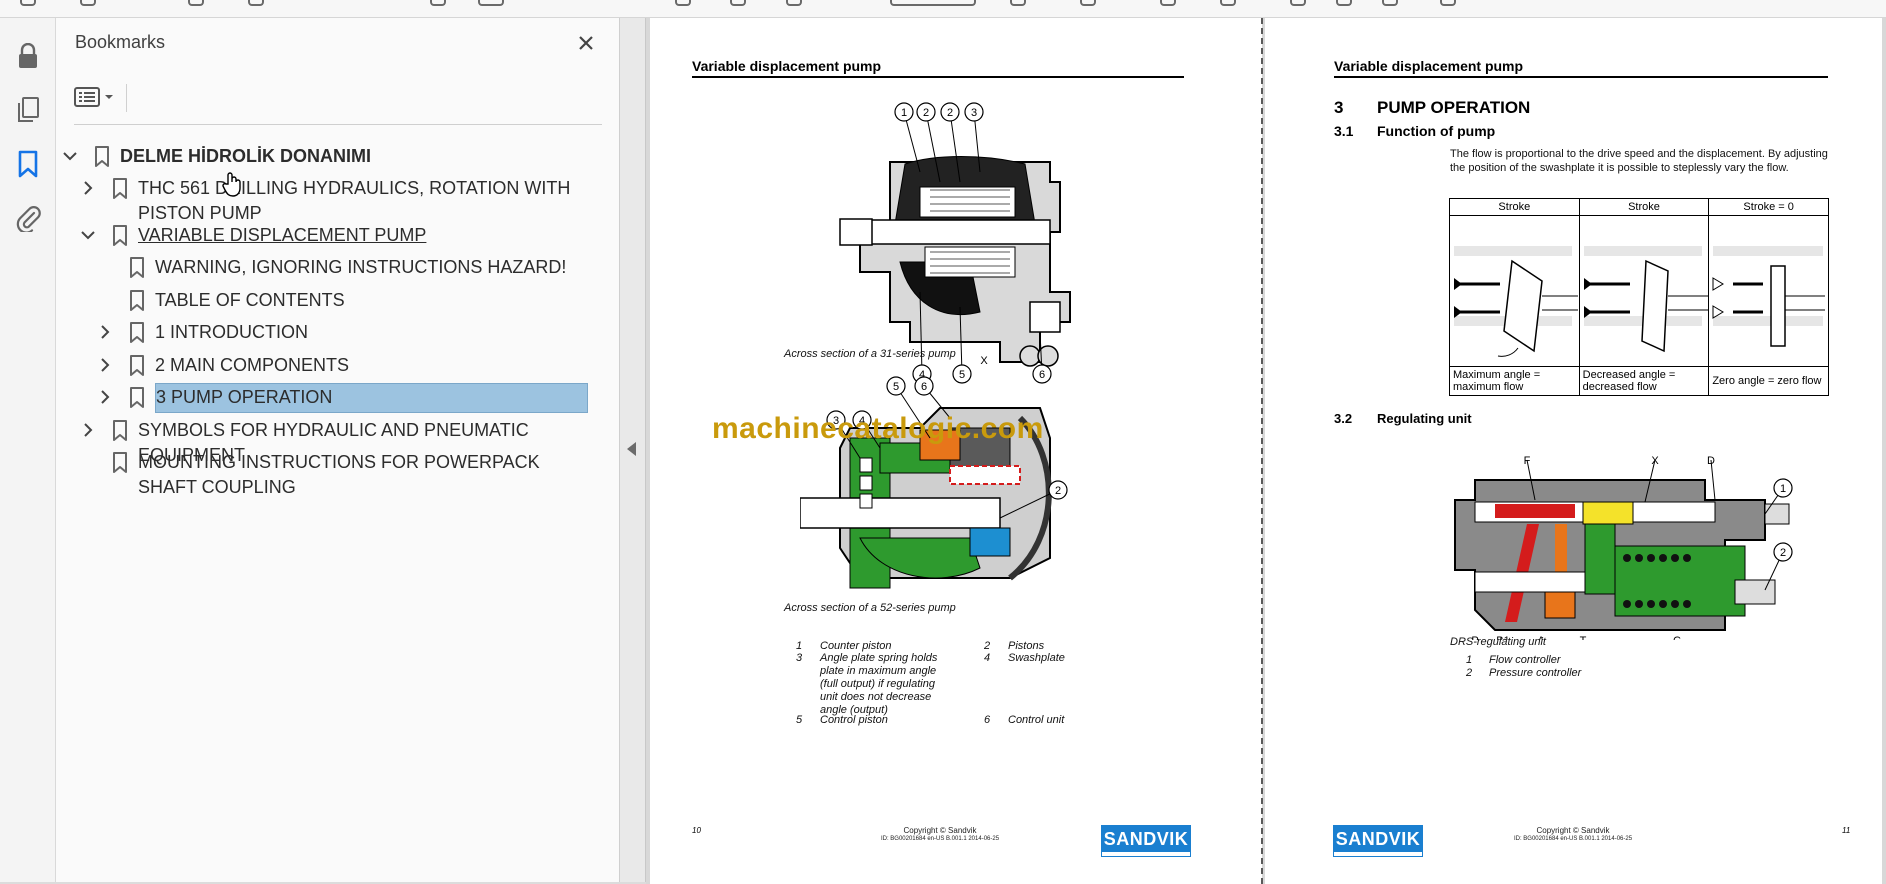 The image size is (1886, 884). I want to click on toolbar-divider, so click(126, 98).